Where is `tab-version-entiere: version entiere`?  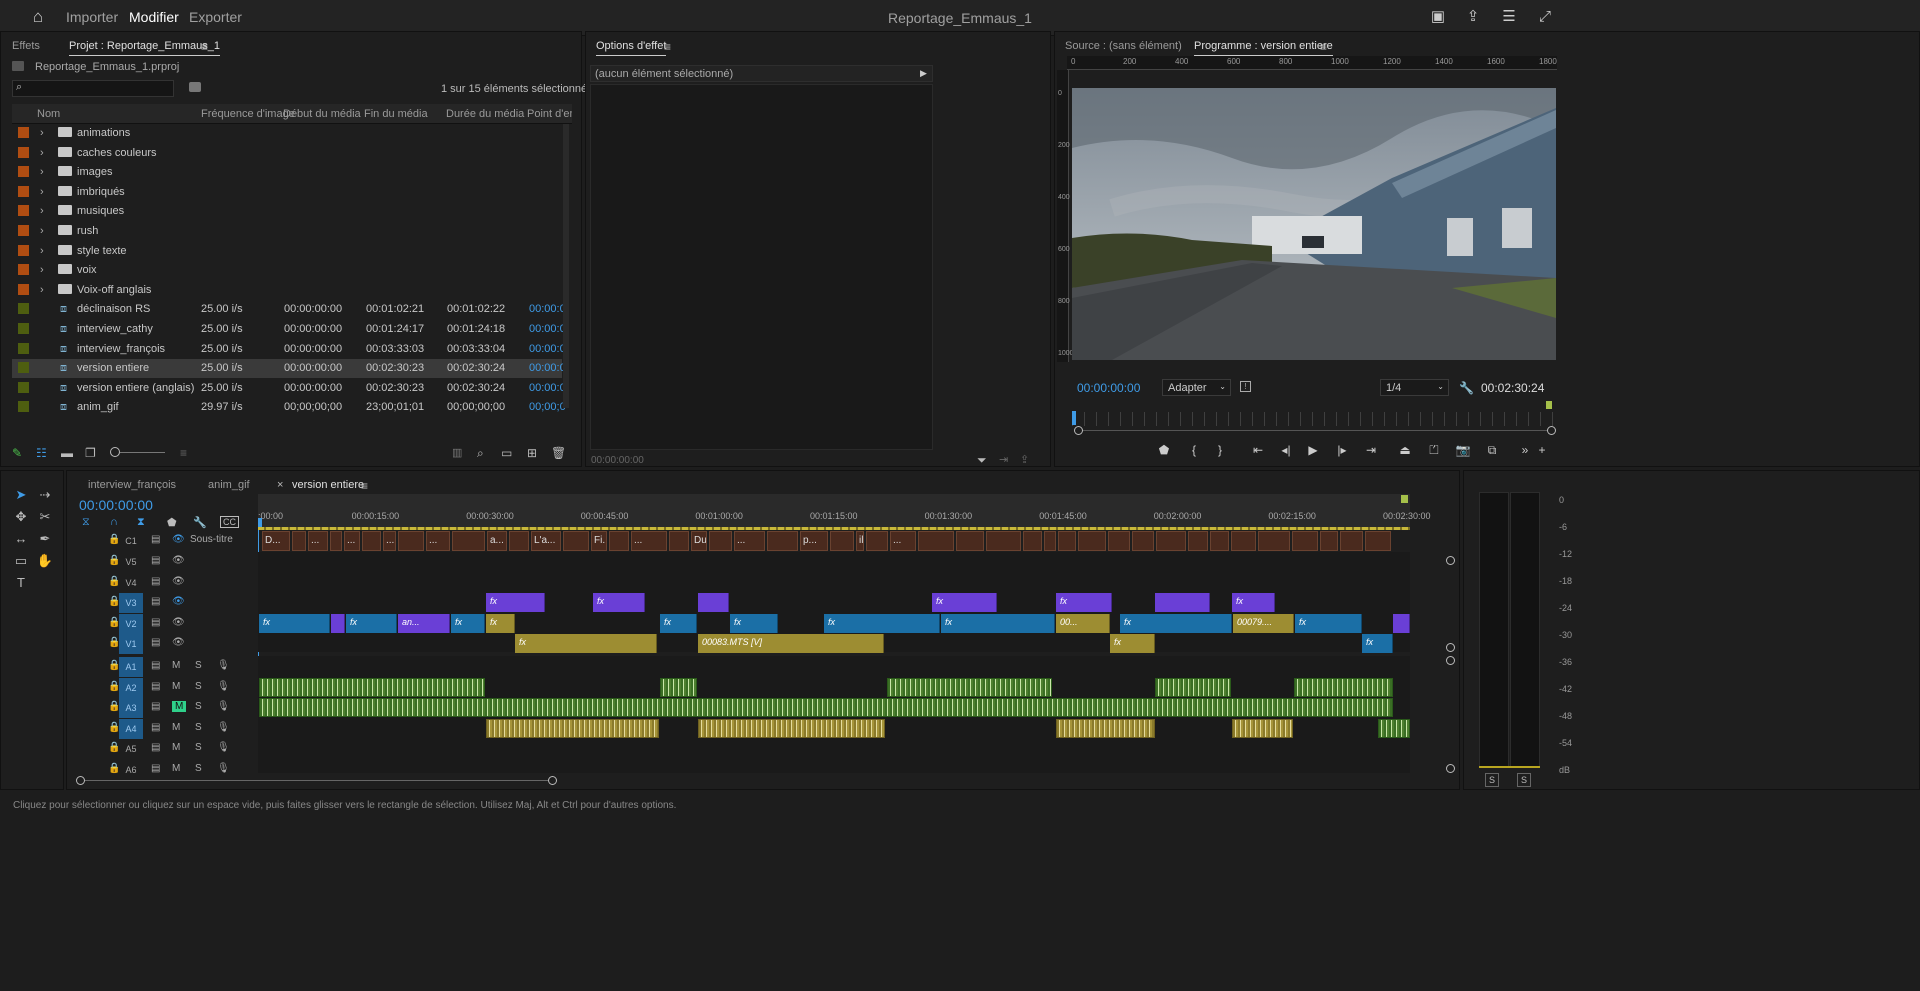 tab-version-entiere: version entiere is located at coordinates (328, 487).